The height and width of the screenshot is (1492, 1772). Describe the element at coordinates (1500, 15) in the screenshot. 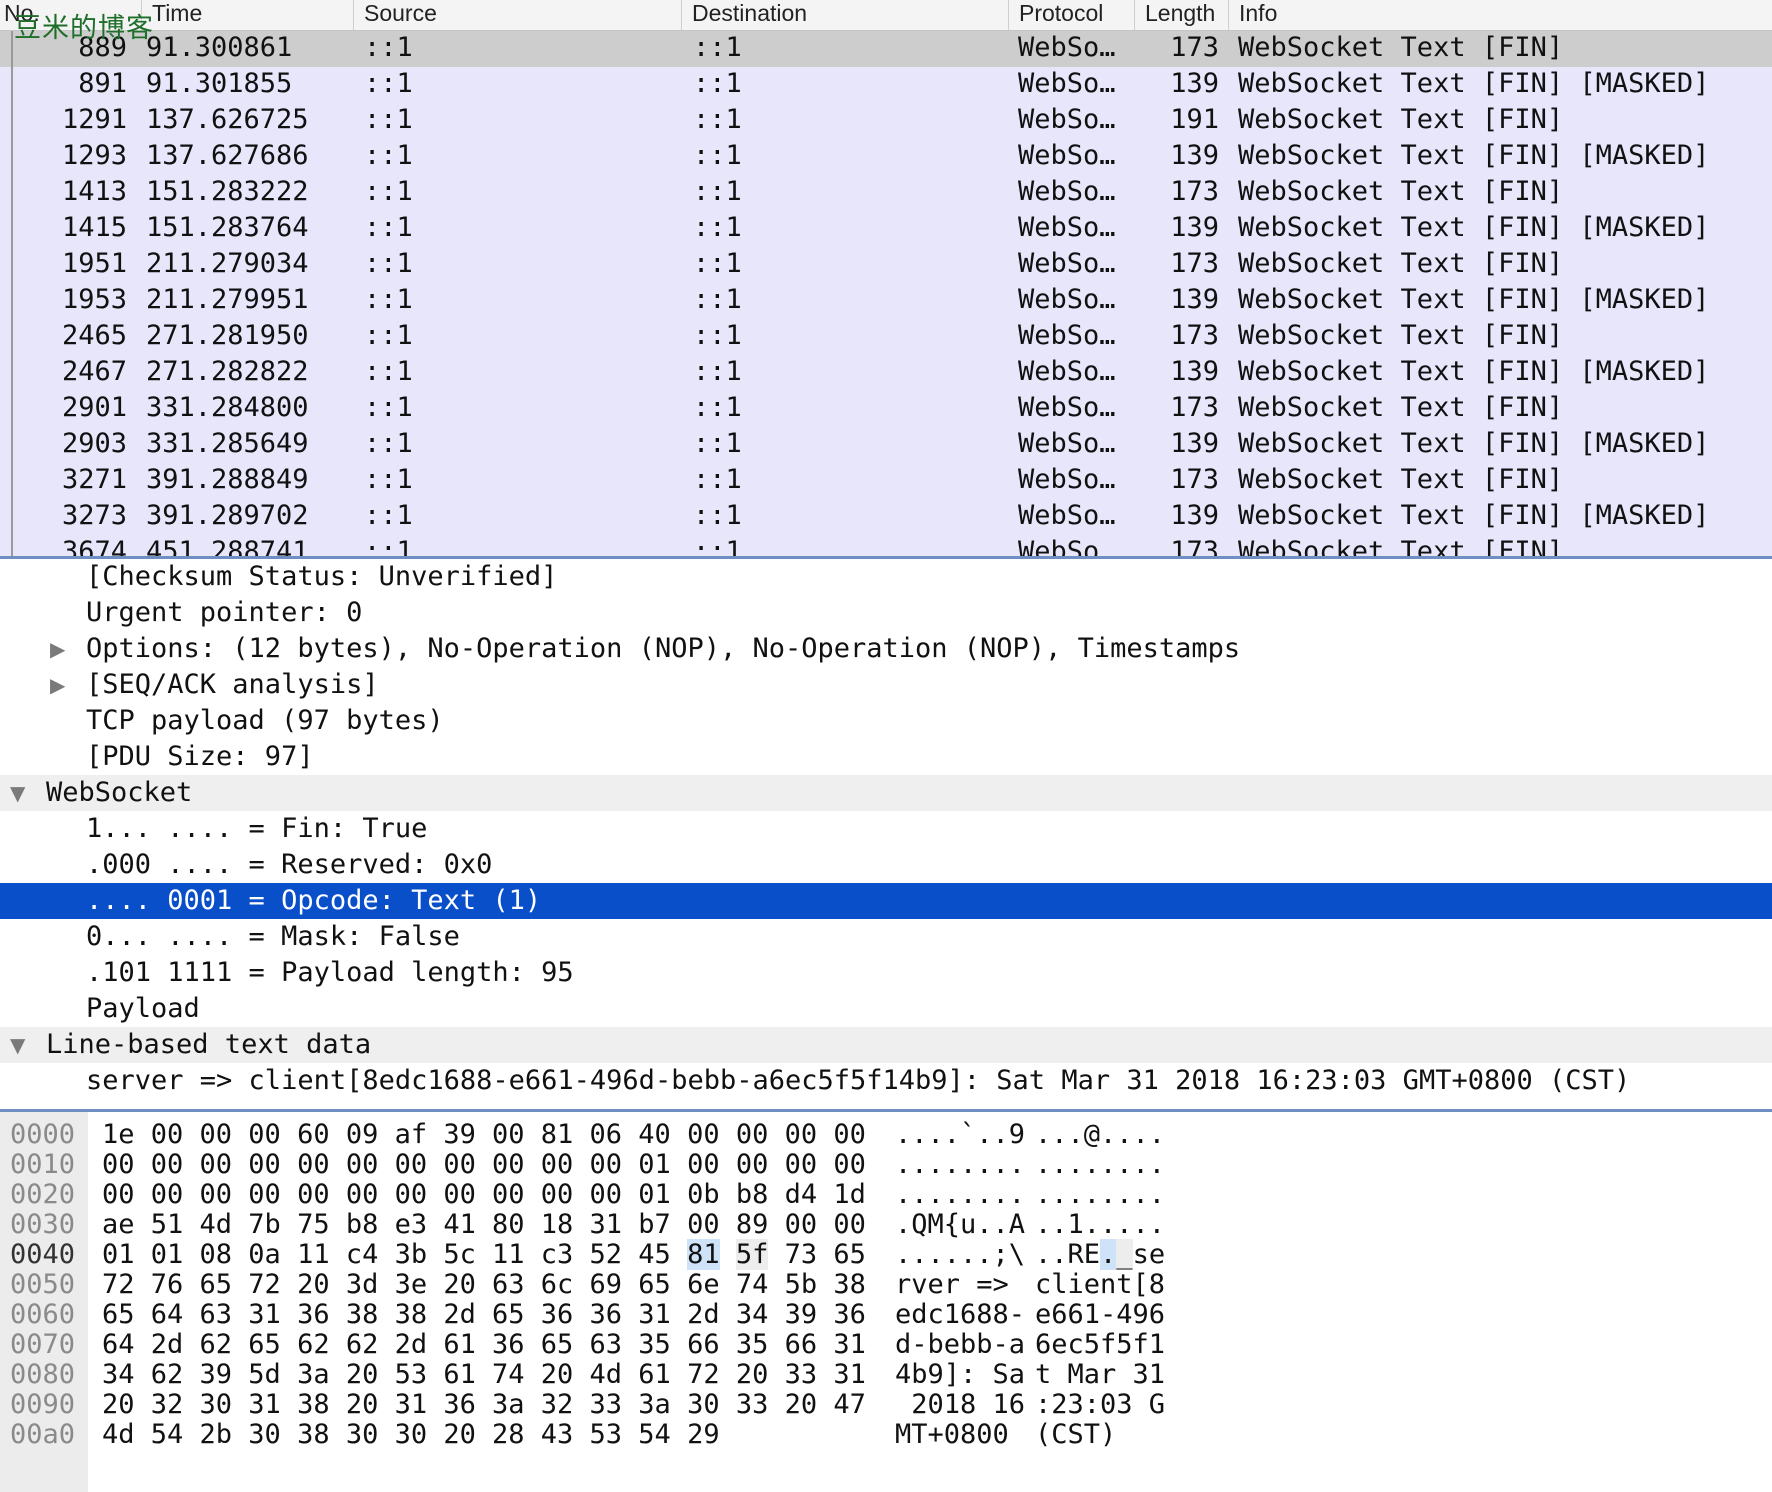

I see `column-info: Info` at that location.